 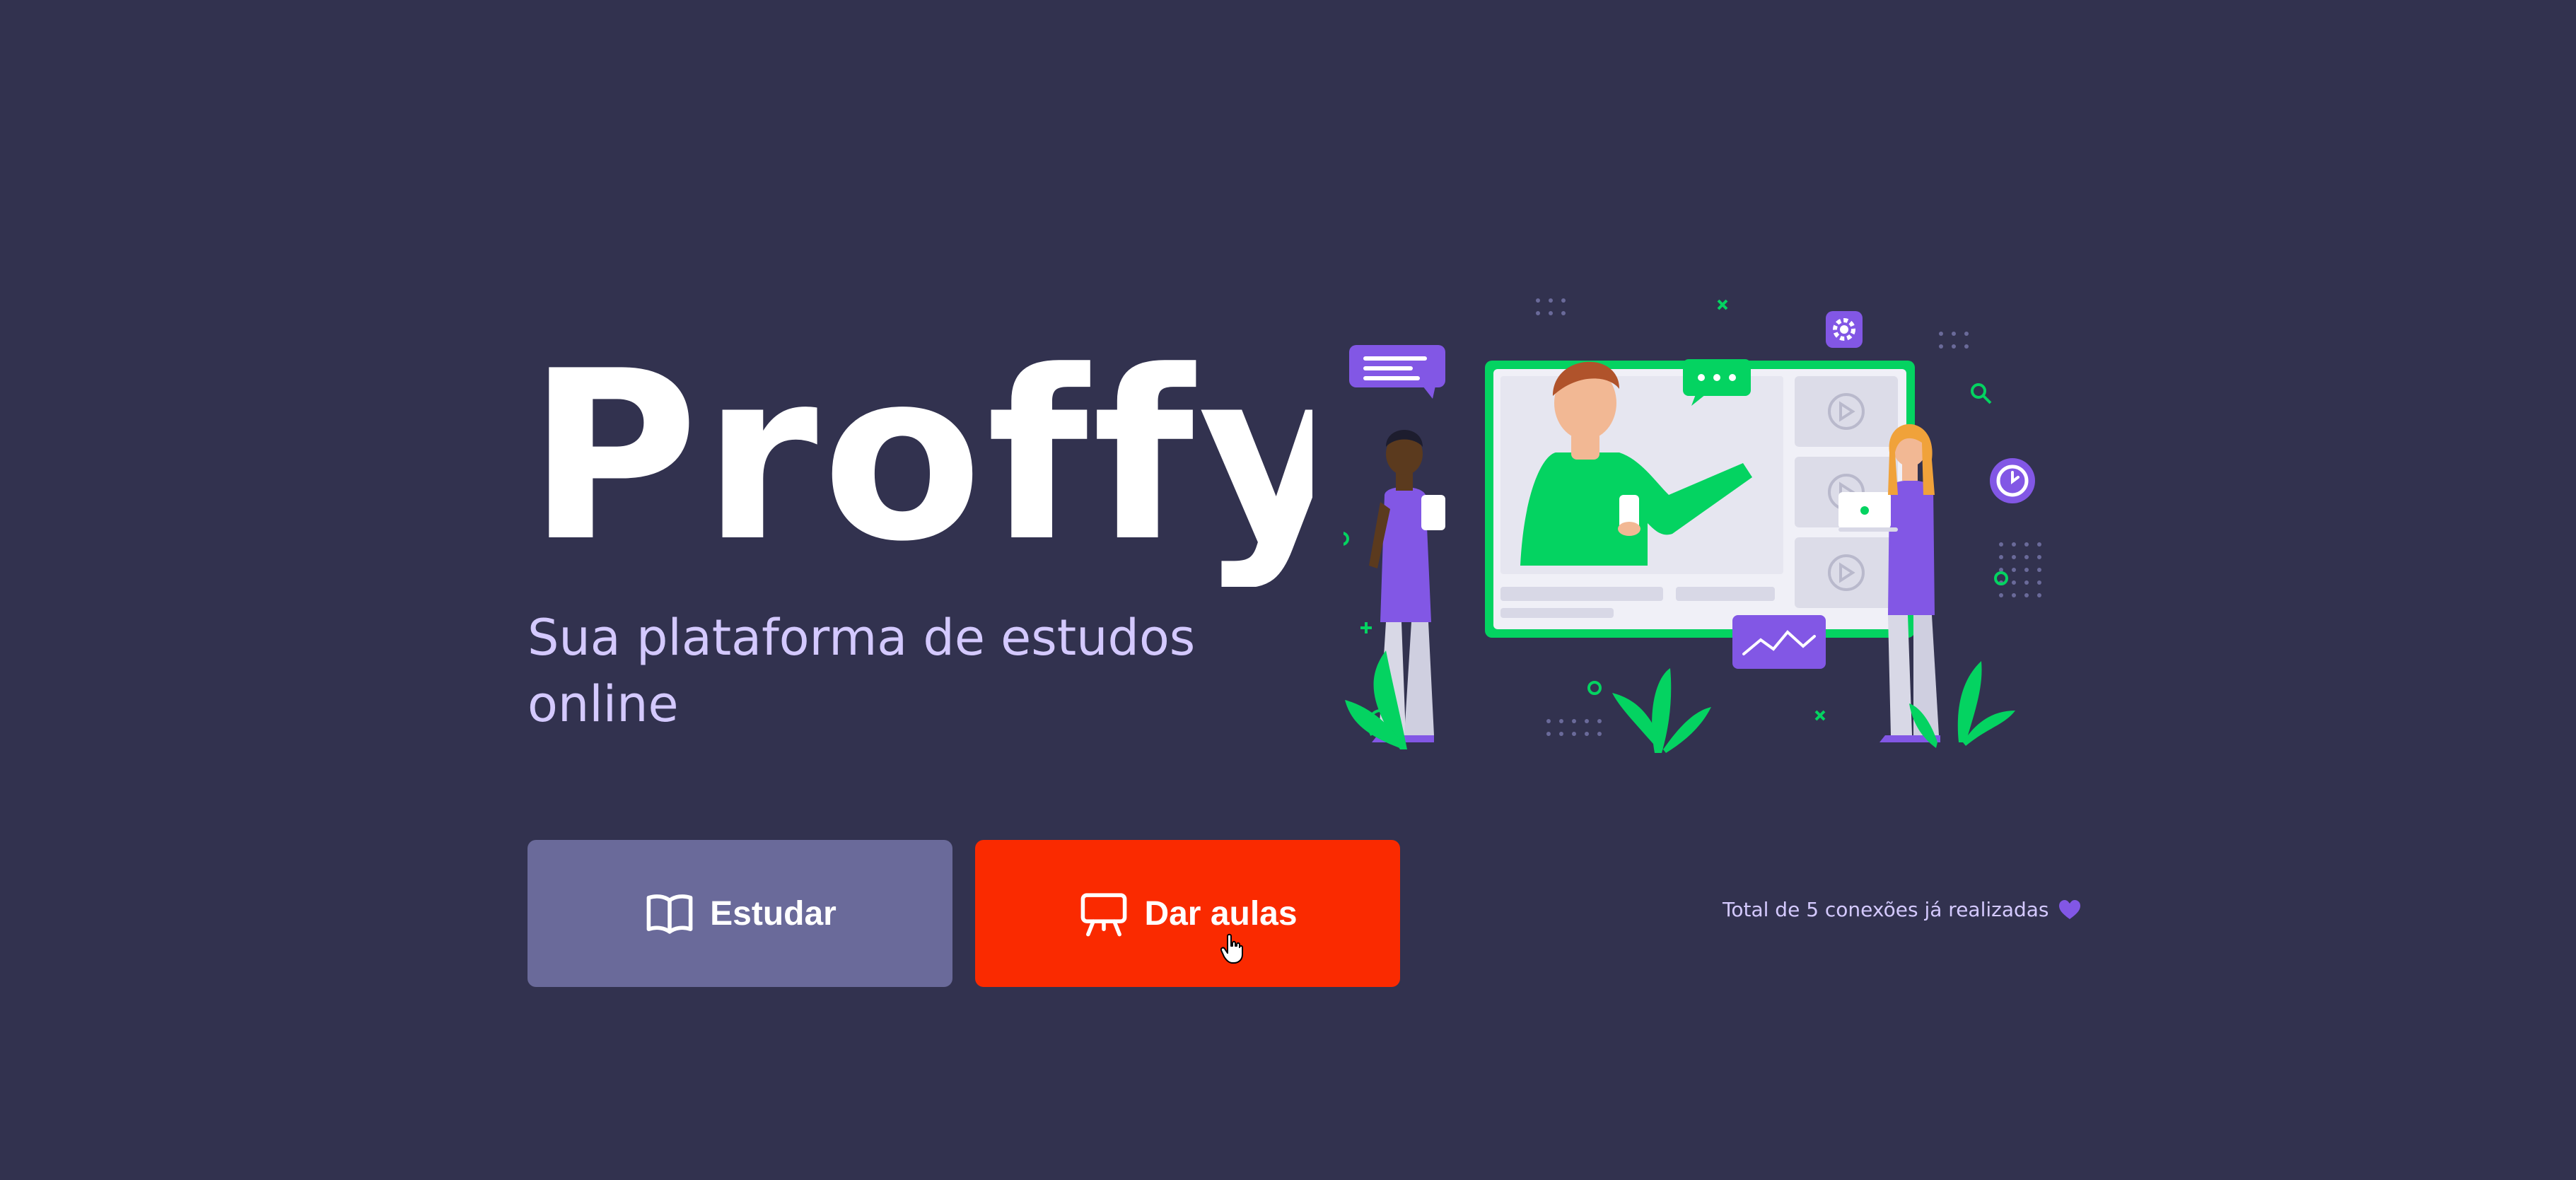 I want to click on open-book-icon, so click(x=669, y=914).